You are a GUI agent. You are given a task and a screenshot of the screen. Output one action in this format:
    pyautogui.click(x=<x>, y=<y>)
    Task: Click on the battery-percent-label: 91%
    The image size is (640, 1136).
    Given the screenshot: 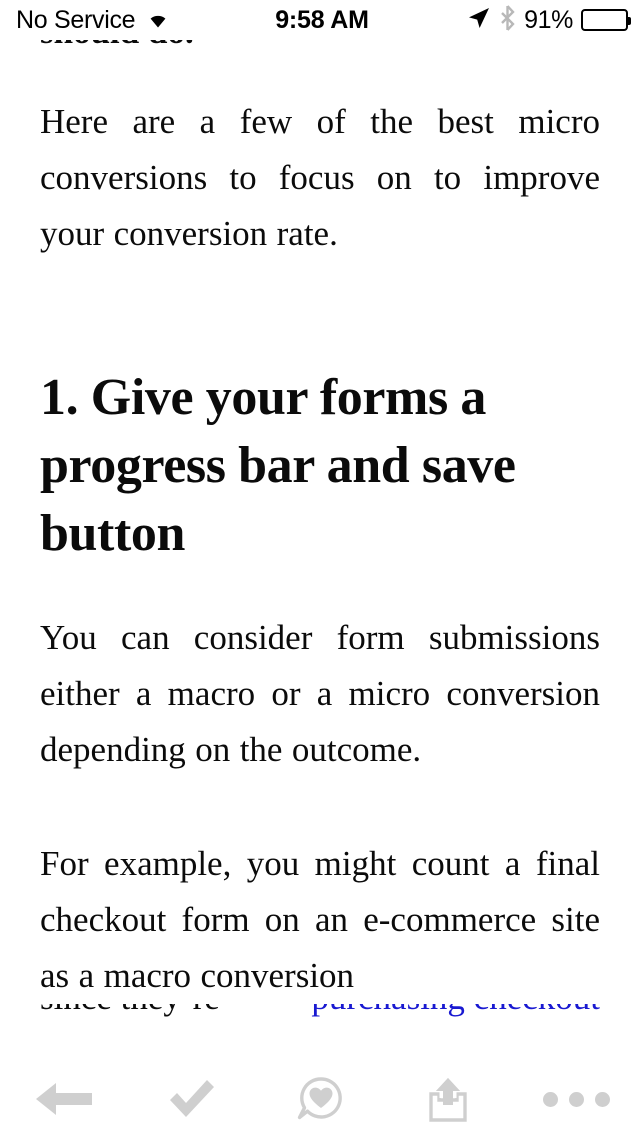 What is the action you would take?
    pyautogui.click(x=548, y=19)
    